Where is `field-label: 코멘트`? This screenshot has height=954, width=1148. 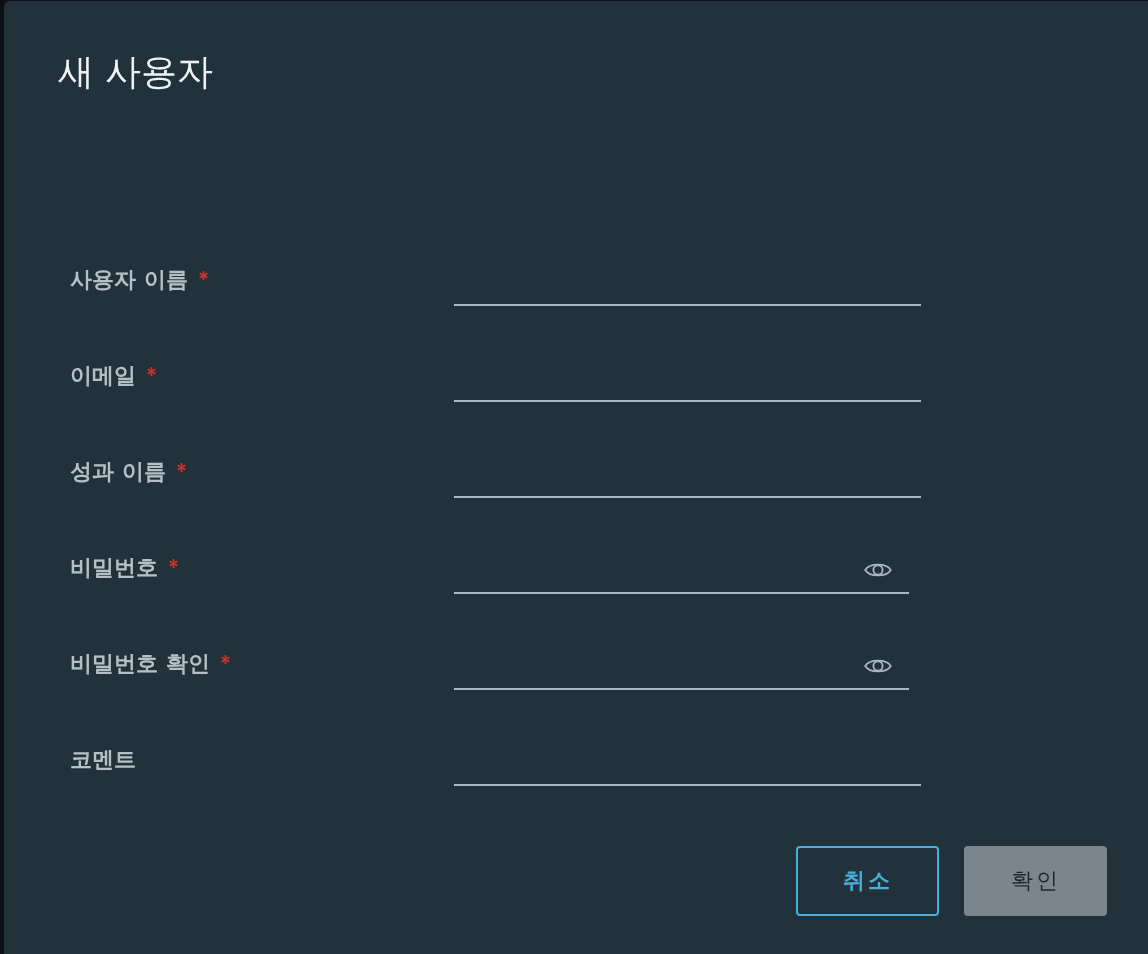 field-label: 코멘트 is located at coordinates (103, 760).